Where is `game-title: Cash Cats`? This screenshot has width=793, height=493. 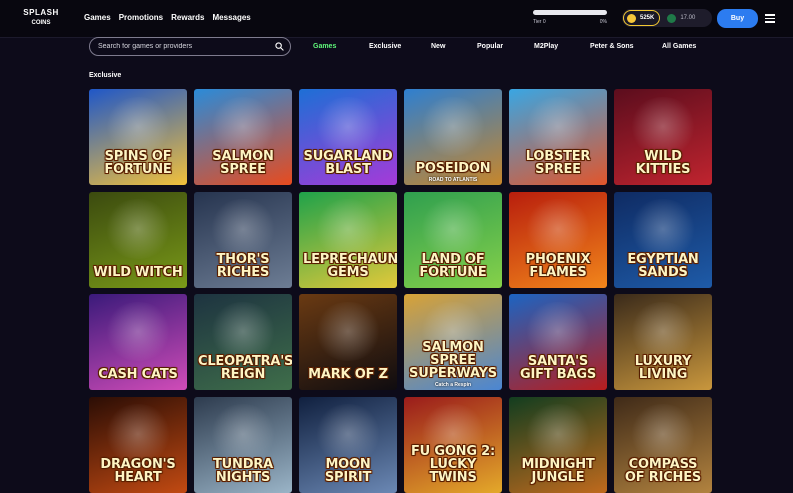
game-title: Cash Cats is located at coordinates (138, 374).